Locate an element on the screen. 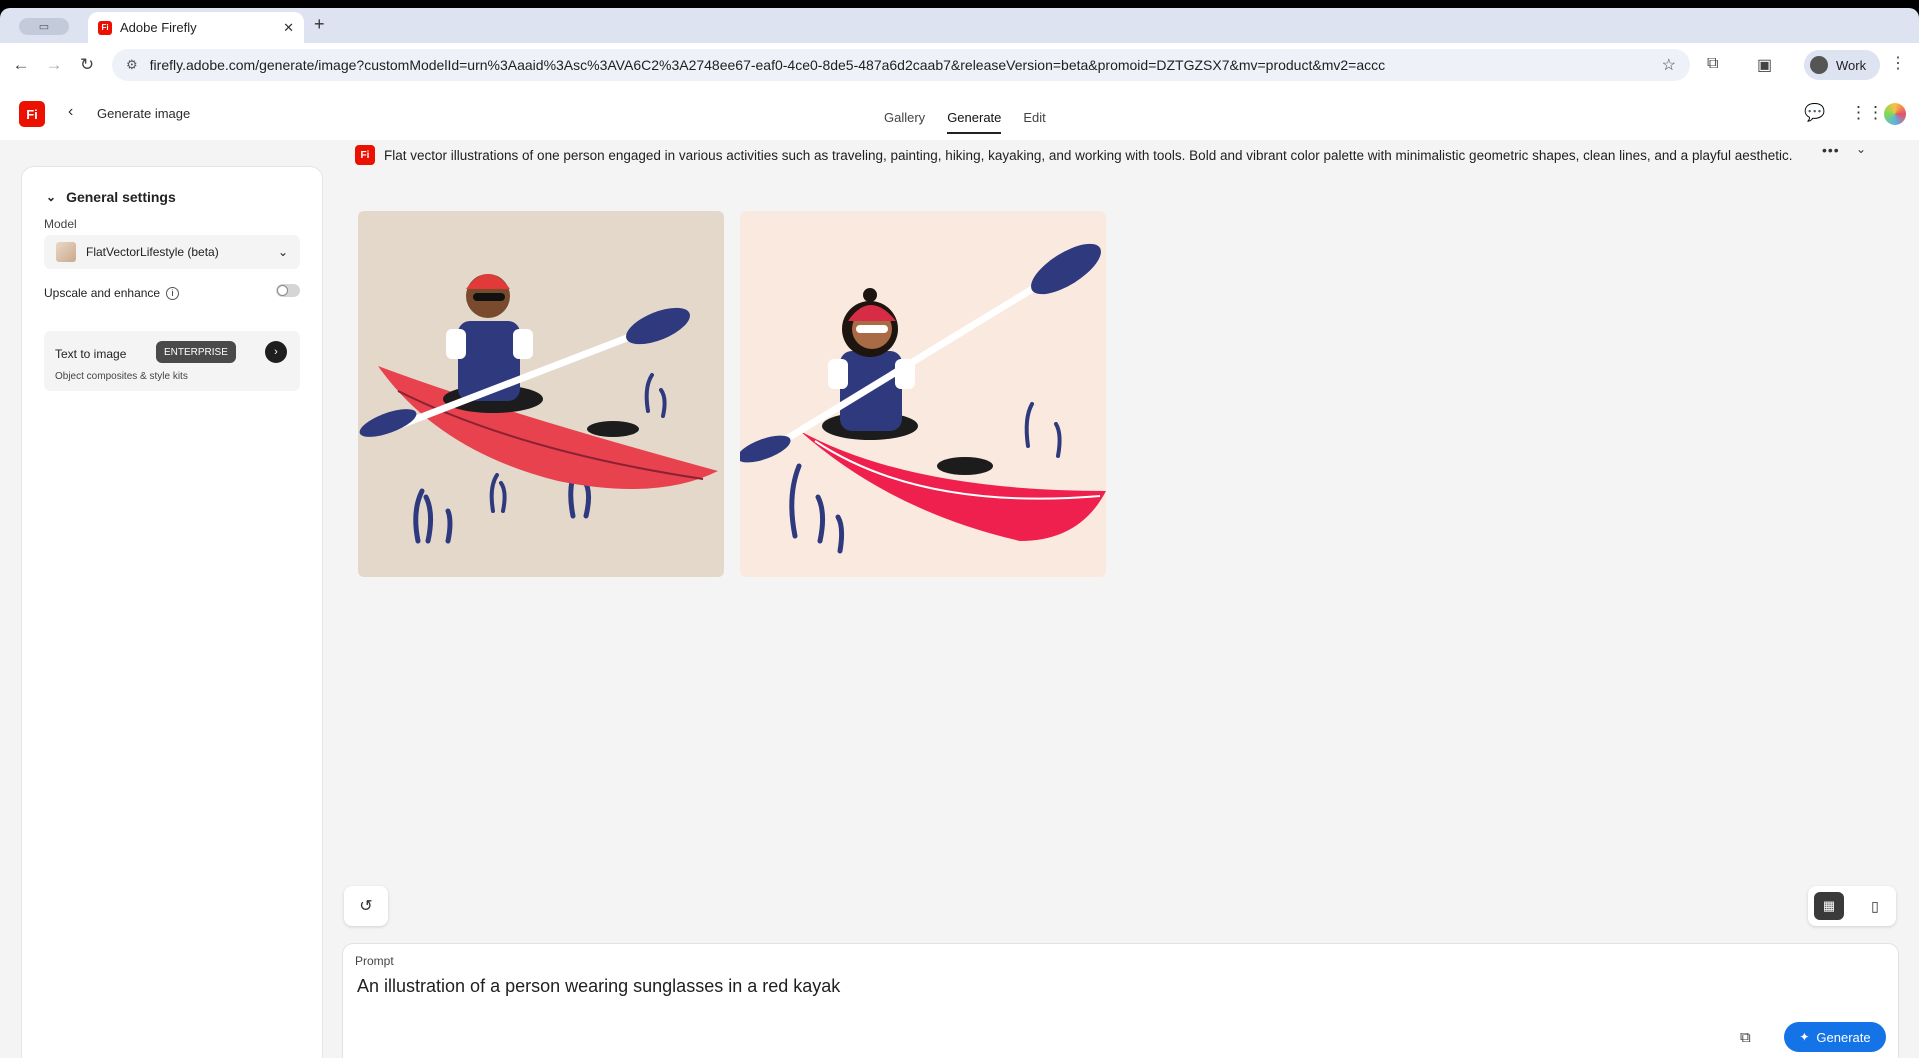  firefly-logo: Fi is located at coordinates (32, 114).